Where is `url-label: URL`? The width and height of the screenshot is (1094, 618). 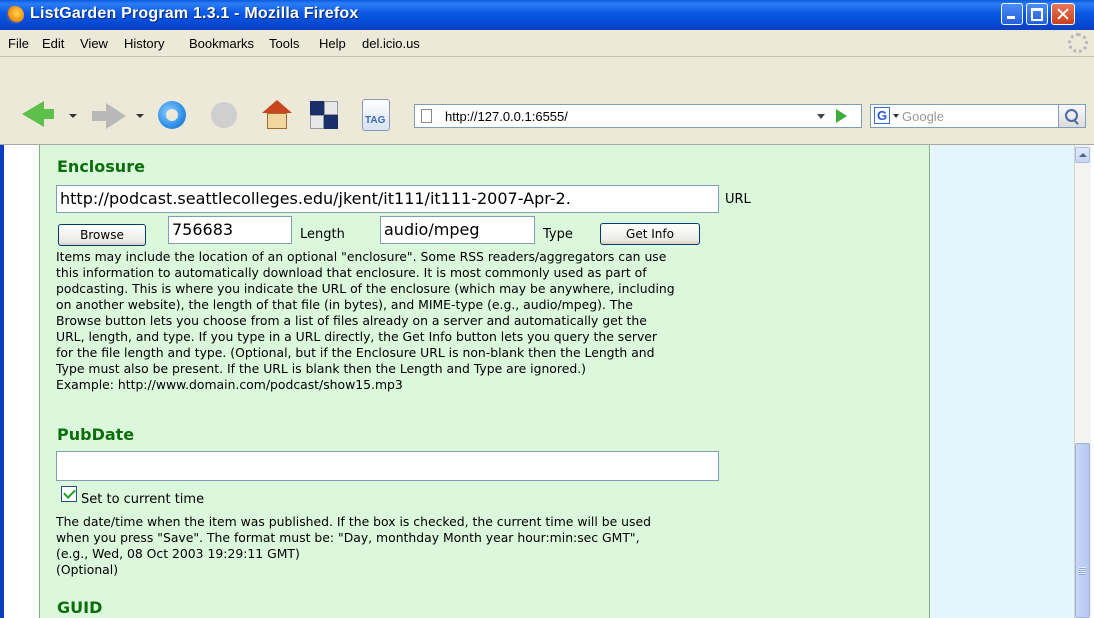 url-label: URL is located at coordinates (738, 199).